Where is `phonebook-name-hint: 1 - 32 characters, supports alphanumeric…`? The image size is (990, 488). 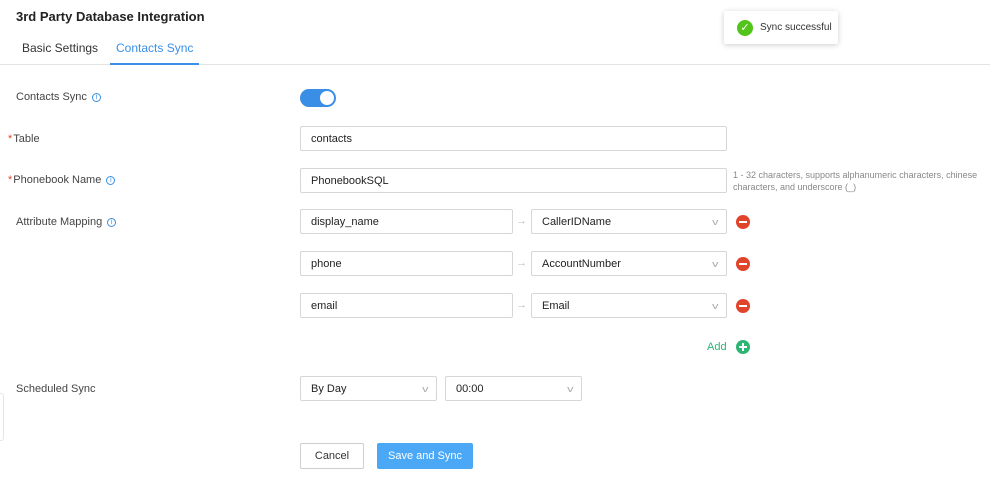 phonebook-name-hint: 1 - 32 characters, supports alphanumeric… is located at coordinates (855, 181).